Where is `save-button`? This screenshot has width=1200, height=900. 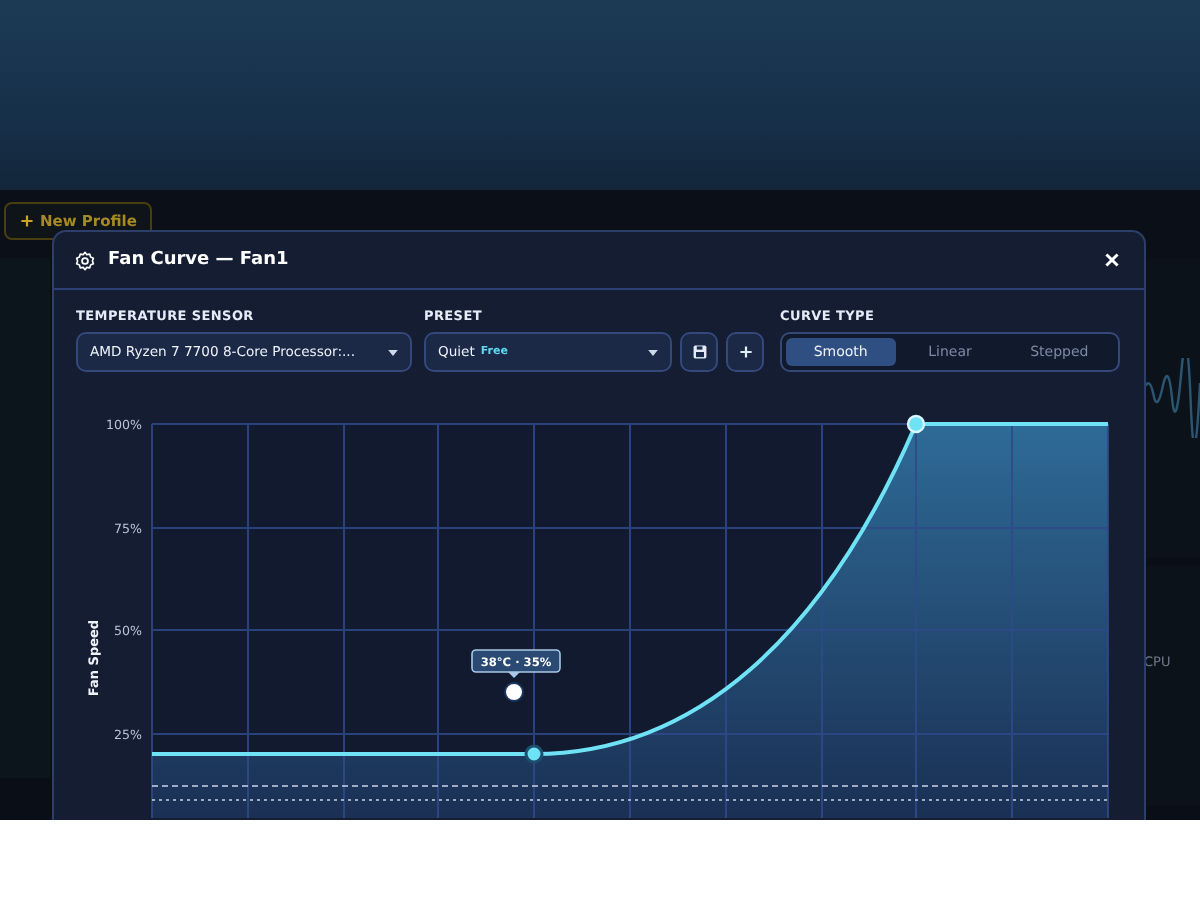
save-button is located at coordinates (699, 352).